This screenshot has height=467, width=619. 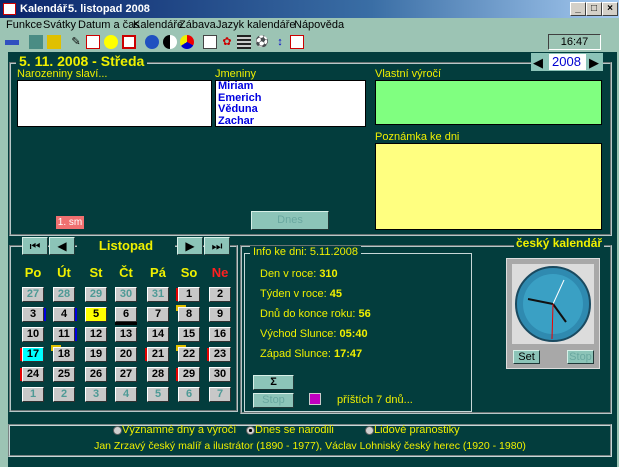 I want to click on day-cell: 9, so click(x=220, y=314).